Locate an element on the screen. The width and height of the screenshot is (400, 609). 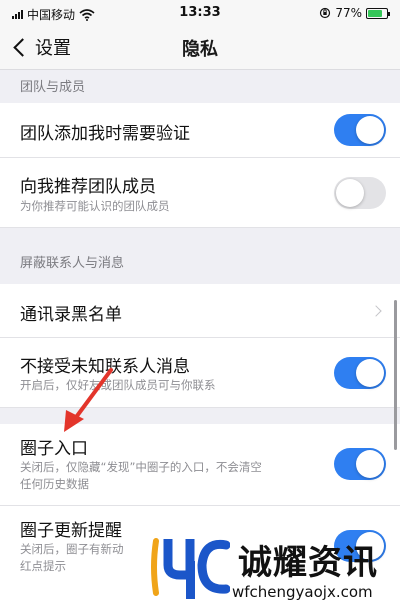
watermark-text: 诚耀资讯 is located at coordinates (308, 563).